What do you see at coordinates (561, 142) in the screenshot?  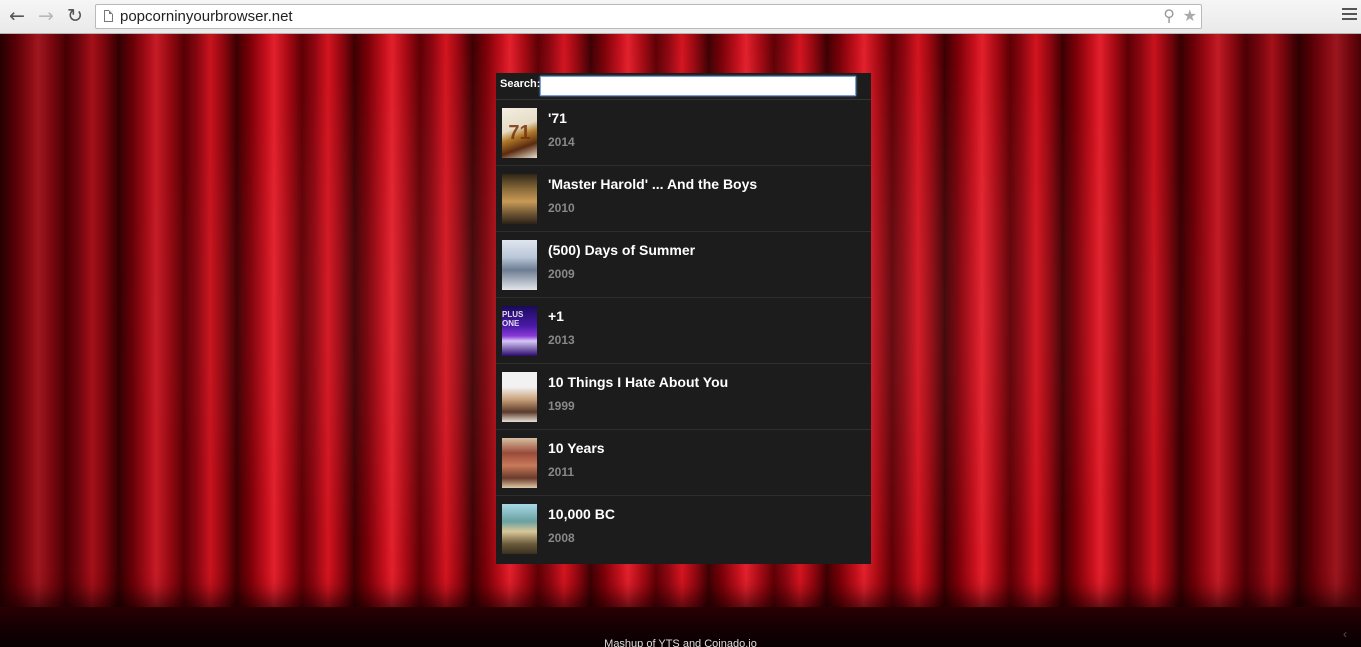 I see `movie-year: 2014` at bounding box center [561, 142].